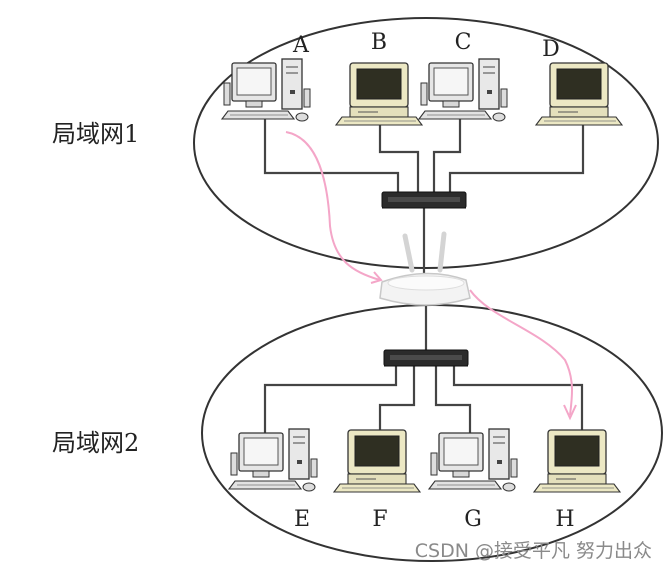 The image size is (663, 578). I want to click on computer-d-icon, so click(579, 94).